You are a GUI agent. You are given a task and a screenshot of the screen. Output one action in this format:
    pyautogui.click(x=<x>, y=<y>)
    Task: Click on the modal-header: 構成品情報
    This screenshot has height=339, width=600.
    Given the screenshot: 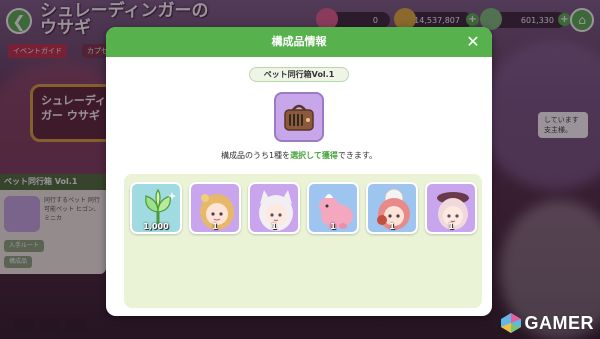 What is the action you would take?
    pyautogui.click(x=299, y=42)
    